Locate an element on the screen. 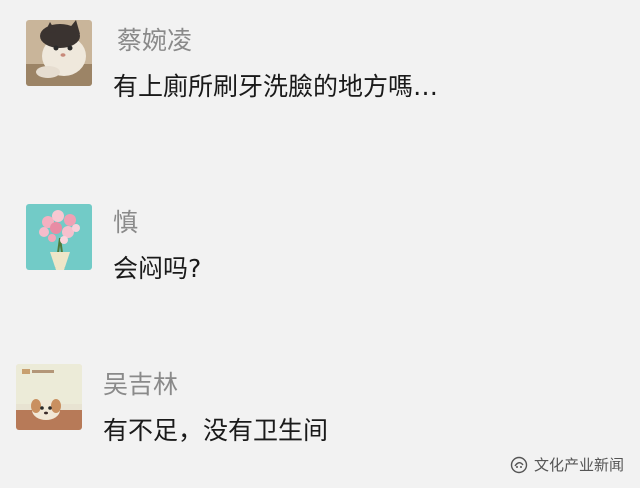 This screenshot has height=488, width=640. comment-text: 会闷吗? is located at coordinates (157, 268).